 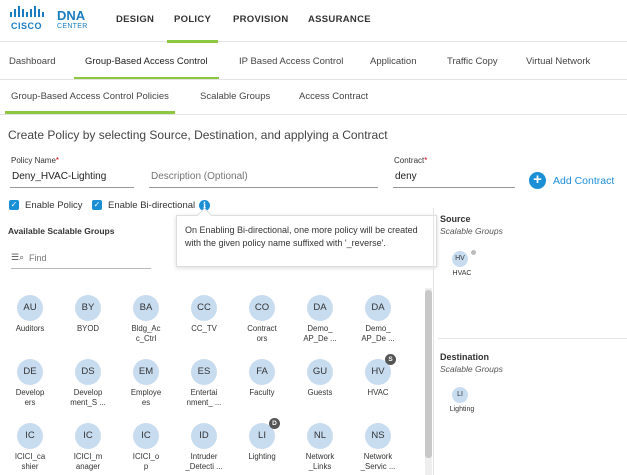 I want to click on scalable-group-tile: CC CC_TV, so click(x=205, y=320).